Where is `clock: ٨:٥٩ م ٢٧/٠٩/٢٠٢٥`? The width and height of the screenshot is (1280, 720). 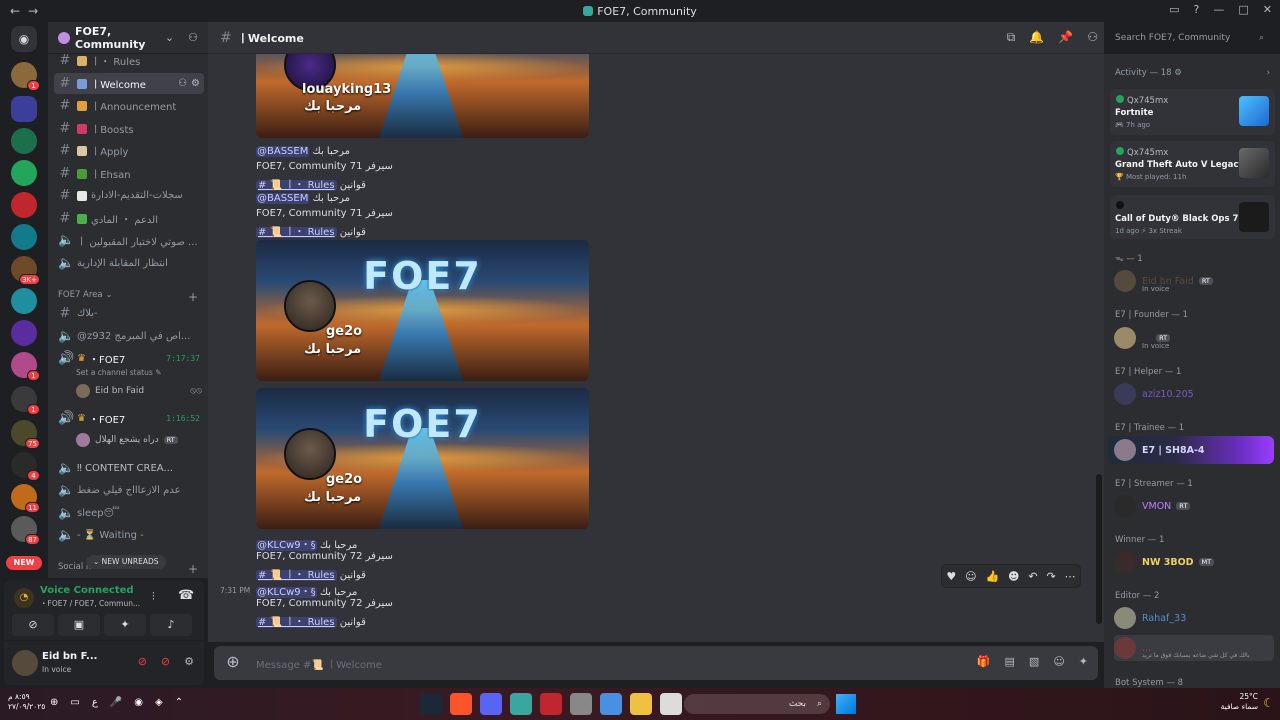 clock: ٨:٥٩ م ٢٧/٠٩/٢٠٢٥ is located at coordinates (26, 702).